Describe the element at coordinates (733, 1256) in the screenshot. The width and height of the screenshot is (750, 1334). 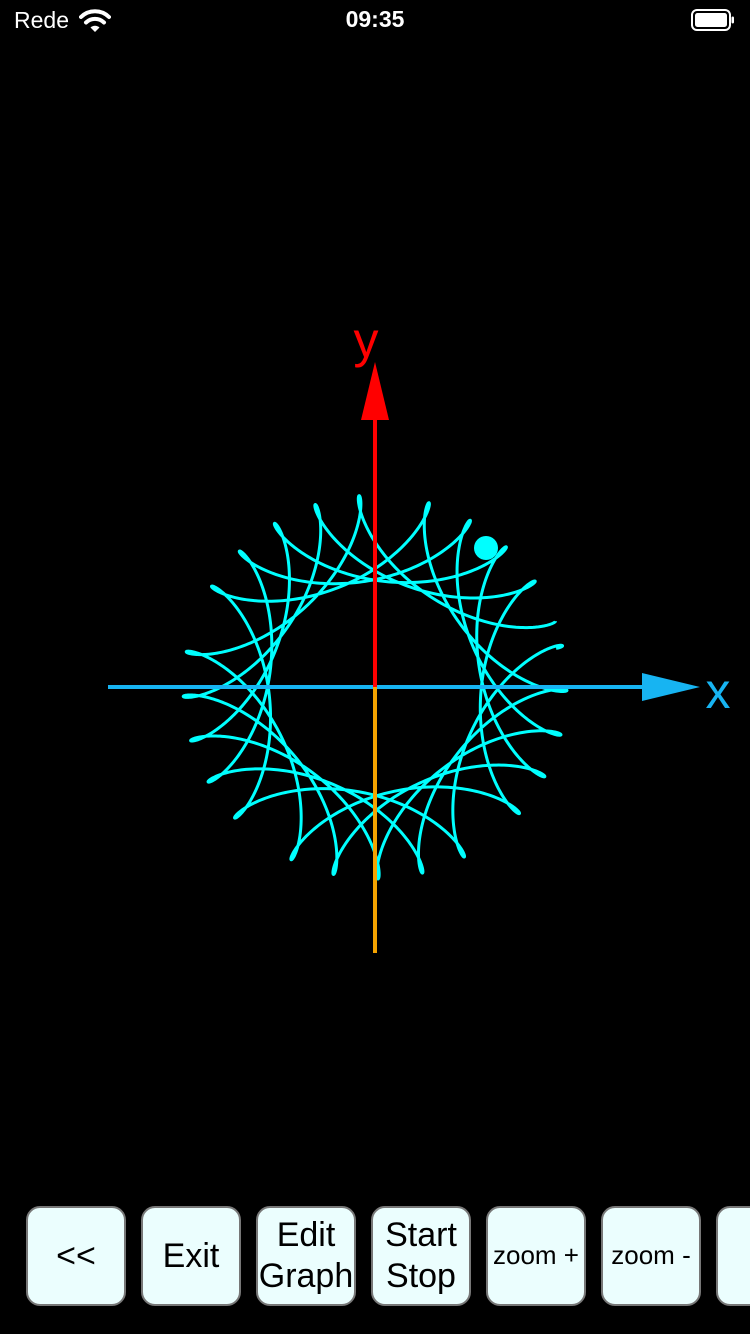
I see `more-button` at that location.